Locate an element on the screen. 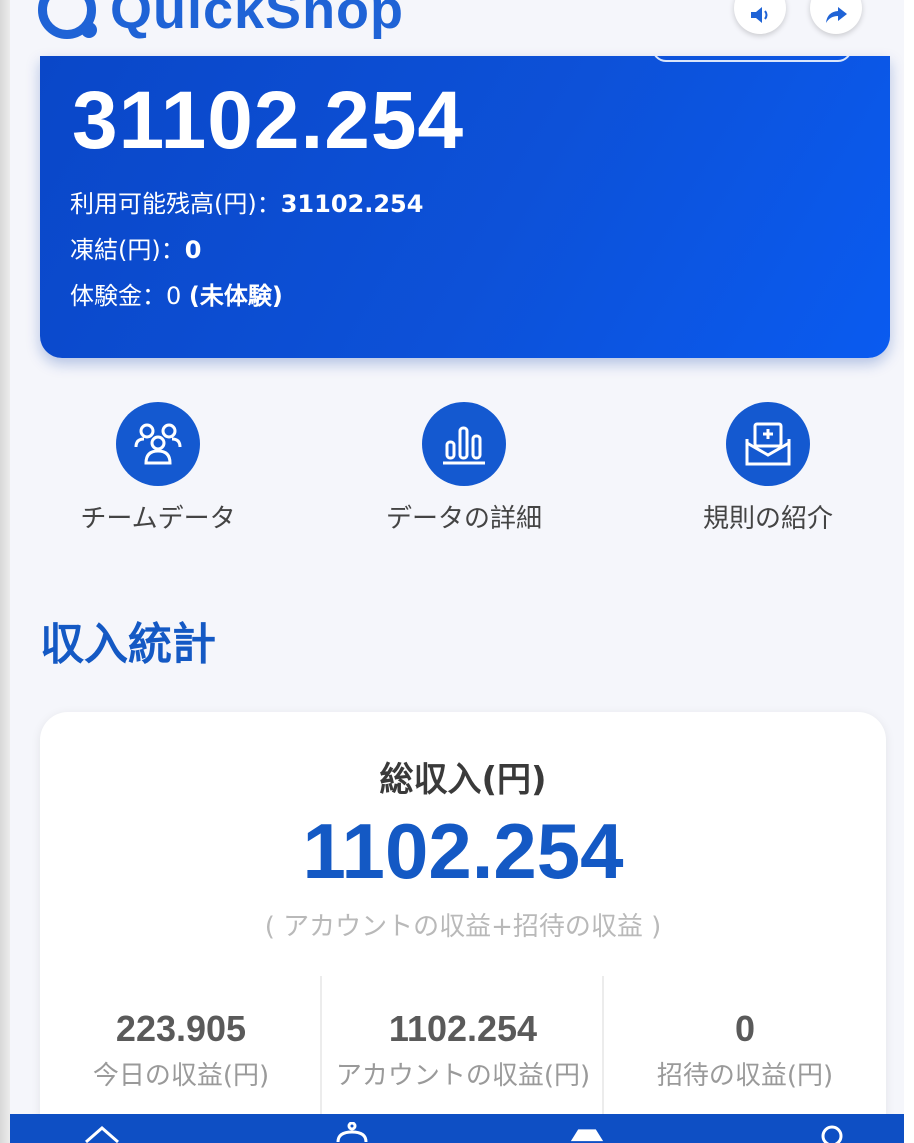 Image resolution: width=914 pixels, height=1143 pixels. total-income-note: ( アカウントの収益+招待の収益 ) is located at coordinates (463, 927).